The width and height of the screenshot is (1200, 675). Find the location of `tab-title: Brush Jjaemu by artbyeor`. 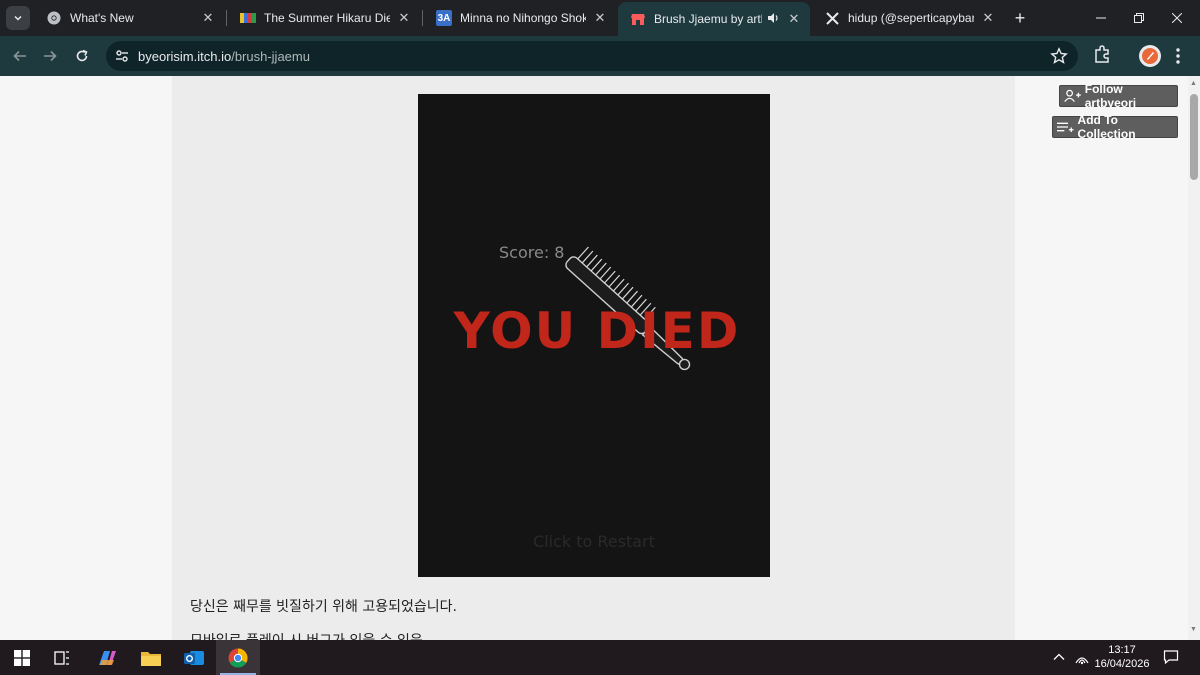

tab-title: Brush Jjaemu by artbyeor is located at coordinates (708, 19).